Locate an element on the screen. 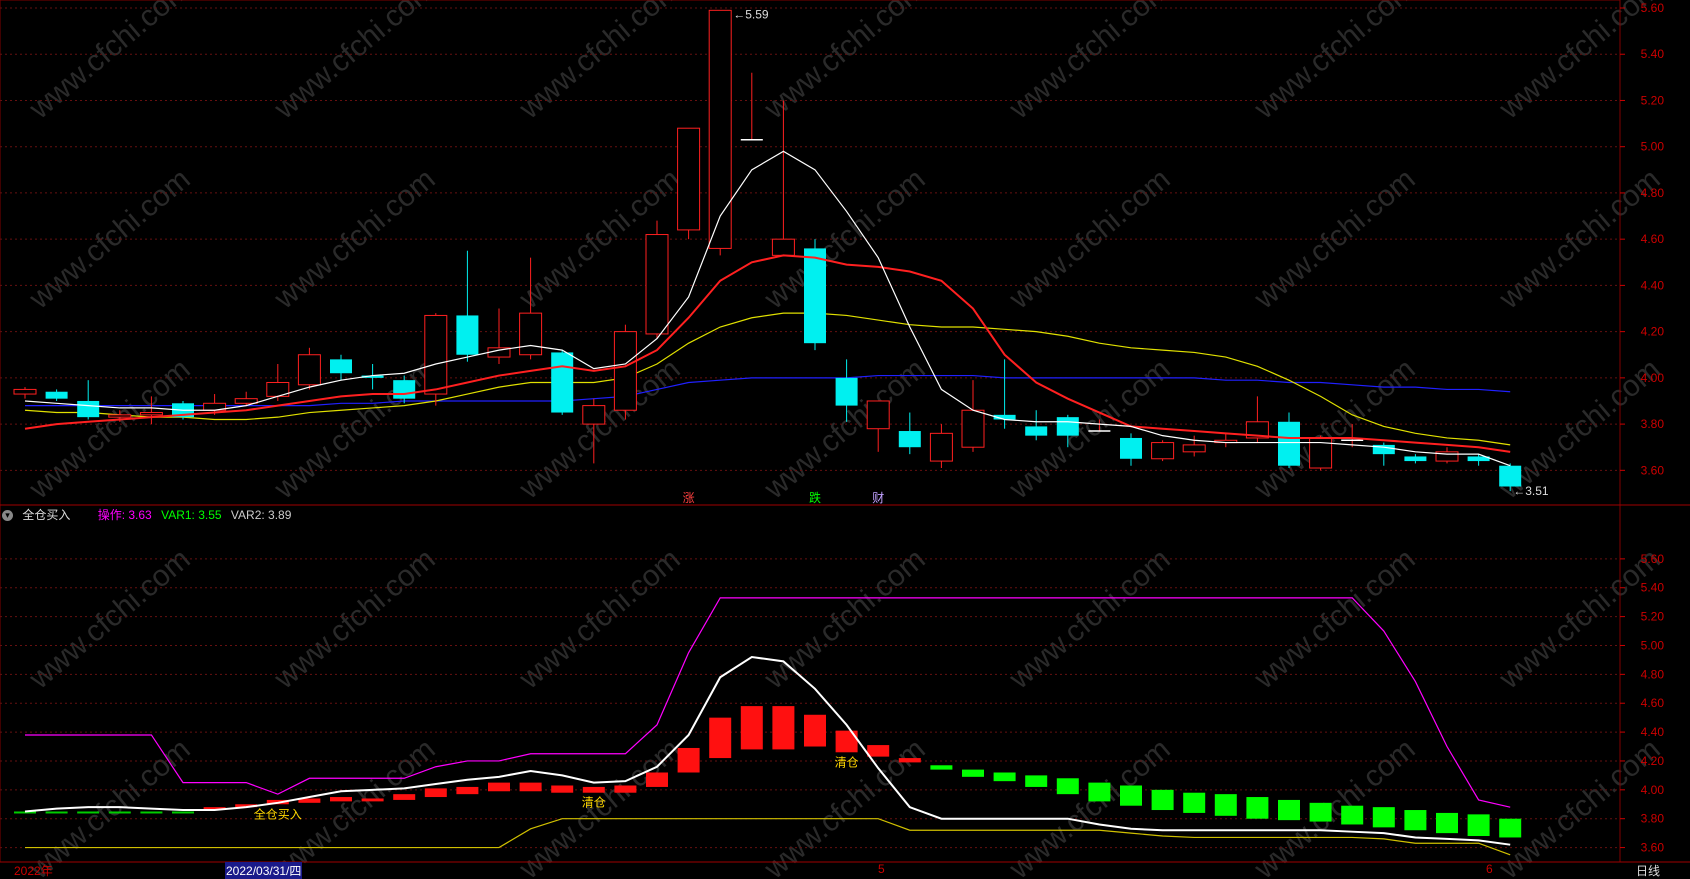 The height and width of the screenshot is (879, 1690). ind-y-tick-label: 5.40 is located at coordinates (1653, 588).